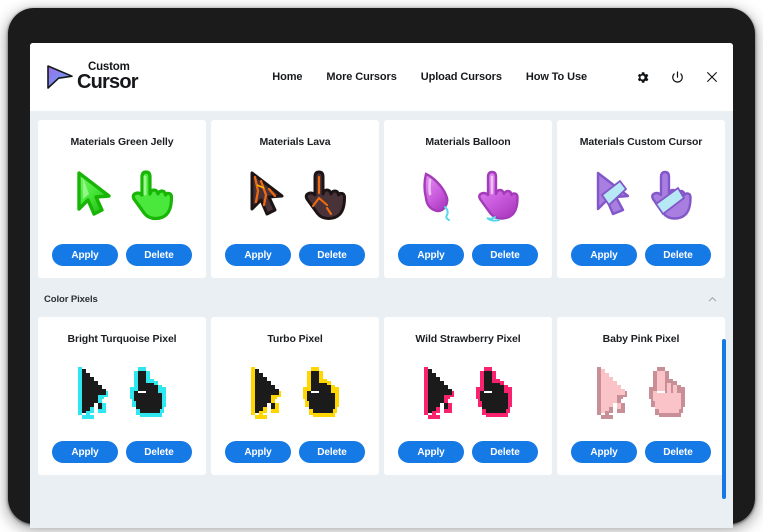 Image resolution: width=763 pixels, height=532 pixels. Describe the element at coordinates (556, 77) in the screenshot. I see `nav-how-to-use: How To Use` at that location.